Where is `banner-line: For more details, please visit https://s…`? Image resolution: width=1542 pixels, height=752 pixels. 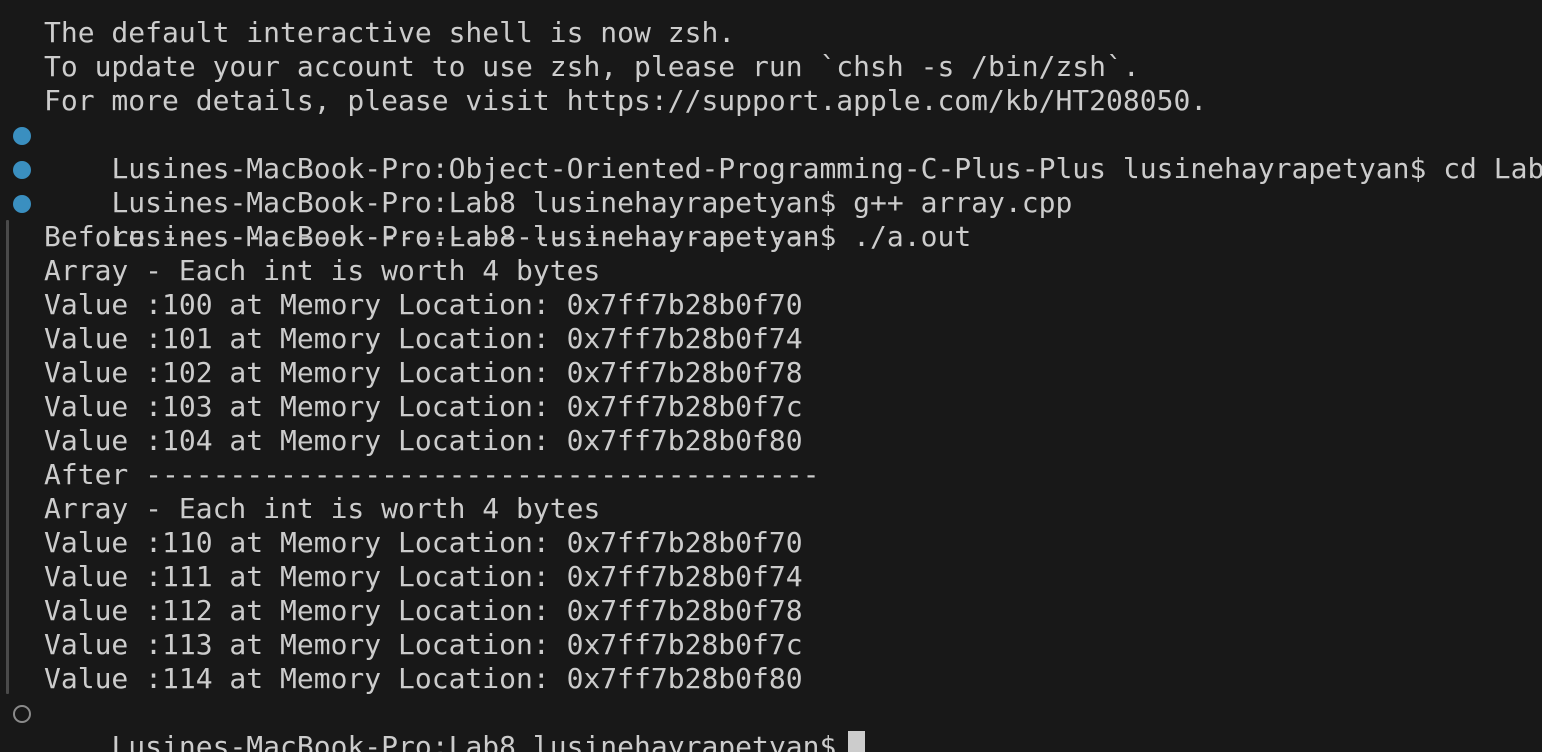 banner-line: For more details, please visit https://s… is located at coordinates (626, 100).